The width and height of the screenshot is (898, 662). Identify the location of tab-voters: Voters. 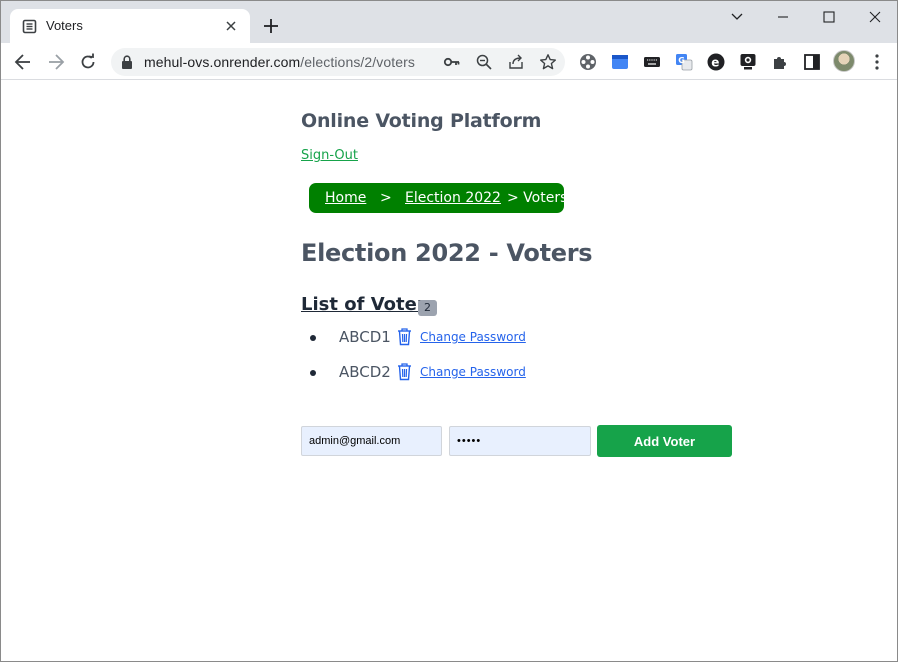
(130, 26).